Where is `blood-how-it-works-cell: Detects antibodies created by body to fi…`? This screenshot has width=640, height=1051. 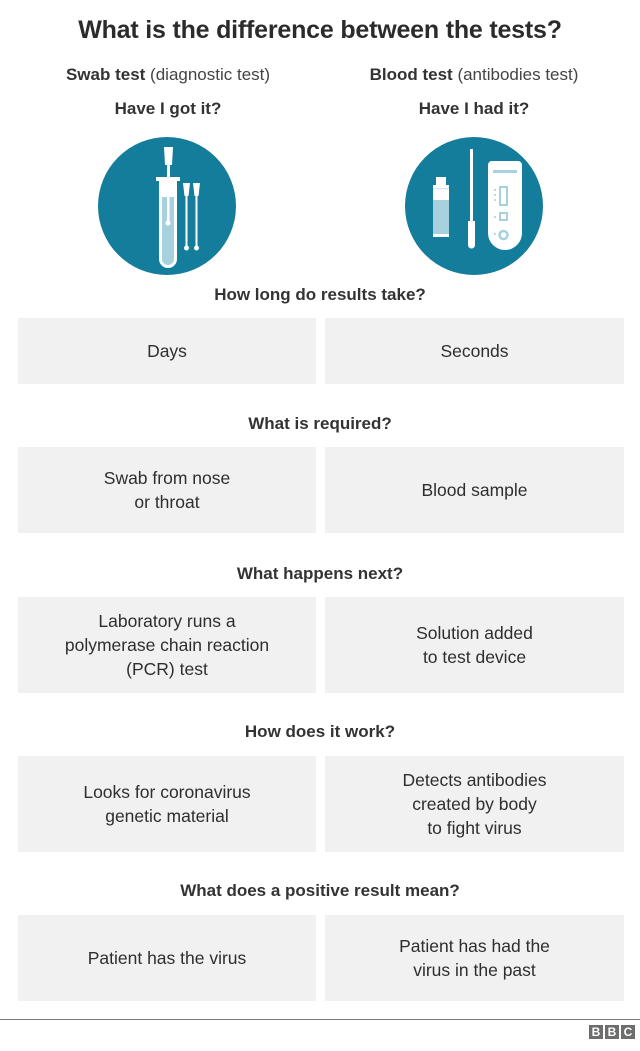 blood-how-it-works-cell: Detects antibodies created by body to fi… is located at coordinates (474, 804).